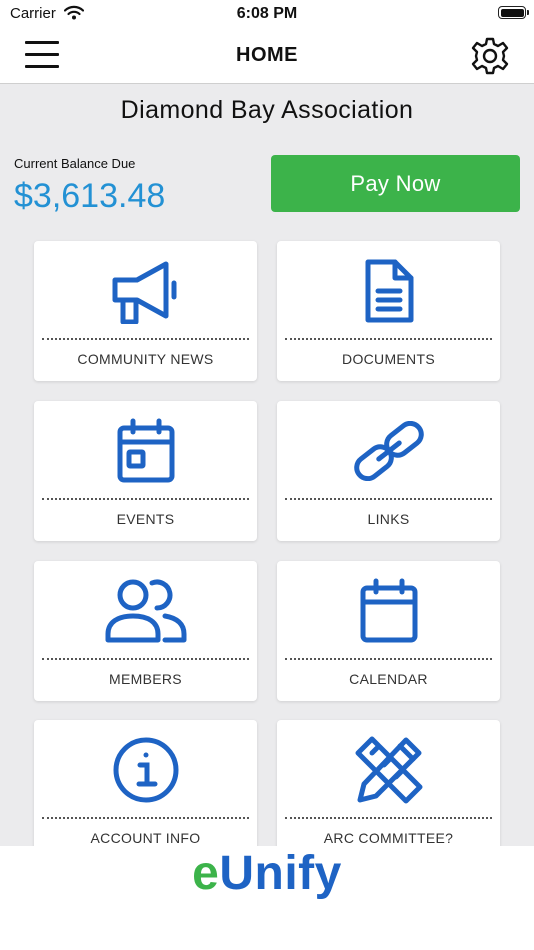 Image resolution: width=534 pixels, height=950 pixels. Describe the element at coordinates (145, 679) in the screenshot. I see `tile-label: MEMBERS` at that location.